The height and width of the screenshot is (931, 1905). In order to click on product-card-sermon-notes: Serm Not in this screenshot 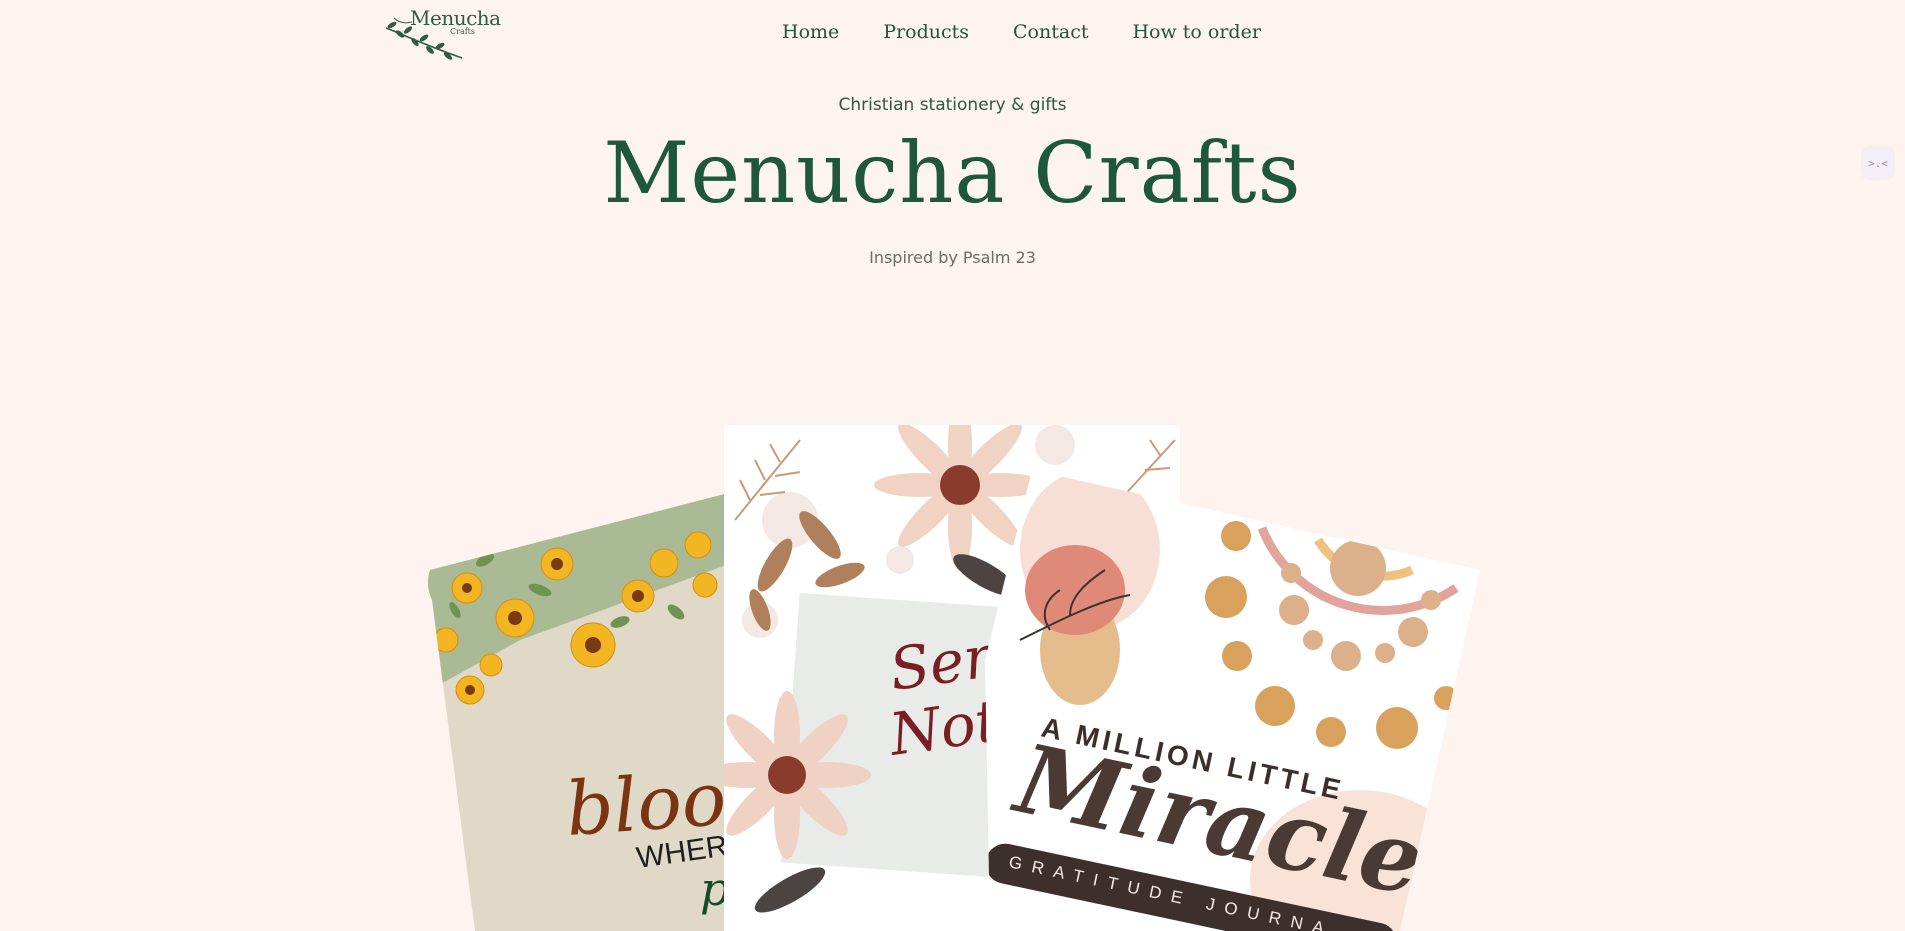, I will do `click(952, 678)`.